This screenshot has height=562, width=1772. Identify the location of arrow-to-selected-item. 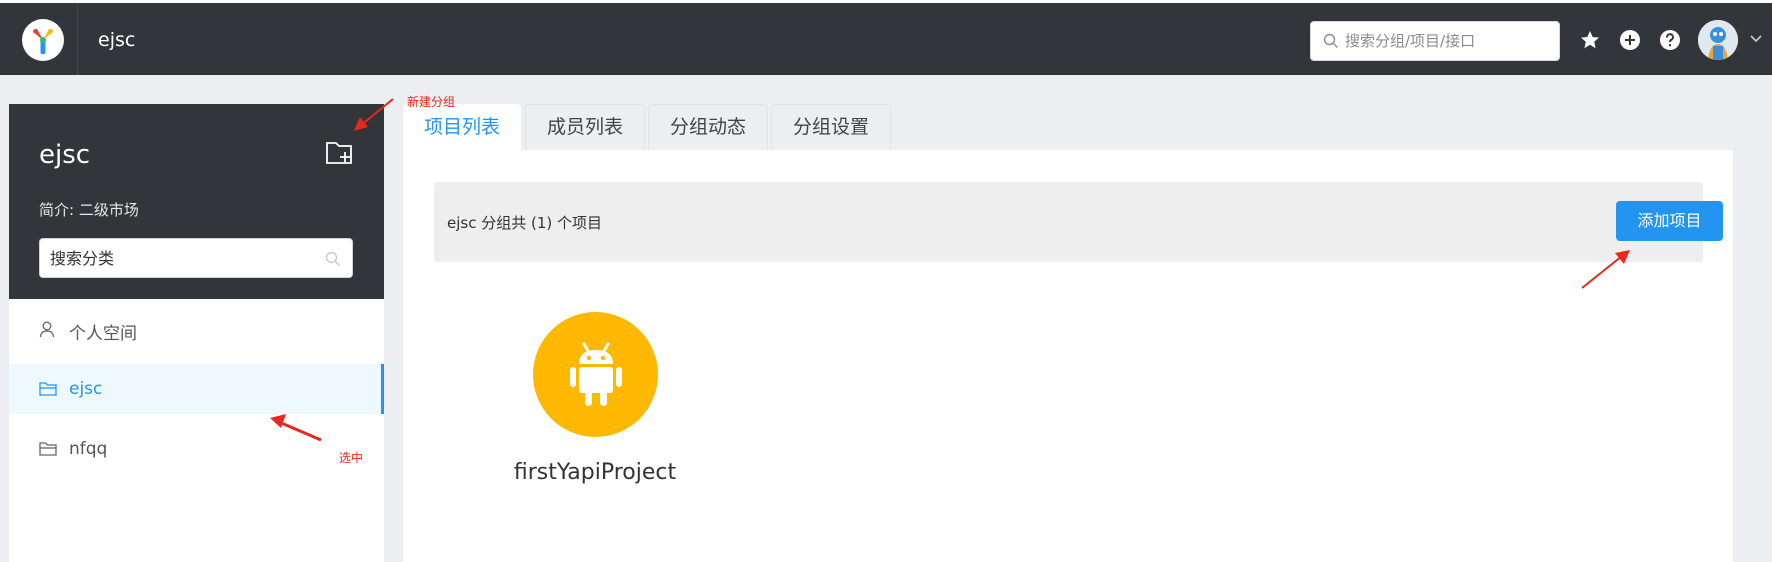
(296, 428).